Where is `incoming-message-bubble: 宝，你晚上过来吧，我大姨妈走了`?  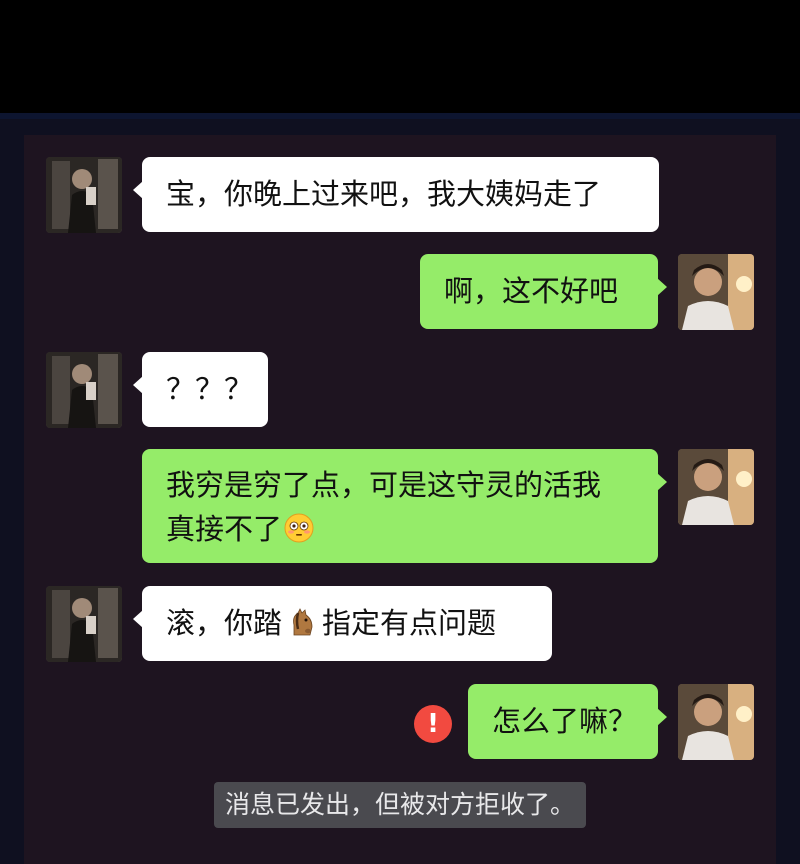
incoming-message-bubble: 宝，你晚上过来吧，我大姨妈走了 is located at coordinates (396, 194).